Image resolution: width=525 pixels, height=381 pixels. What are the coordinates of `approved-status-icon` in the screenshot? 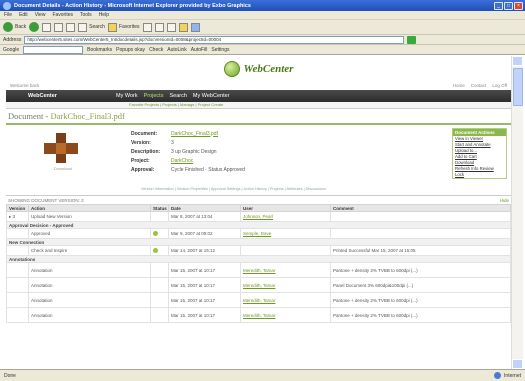 It's located at (155, 250).